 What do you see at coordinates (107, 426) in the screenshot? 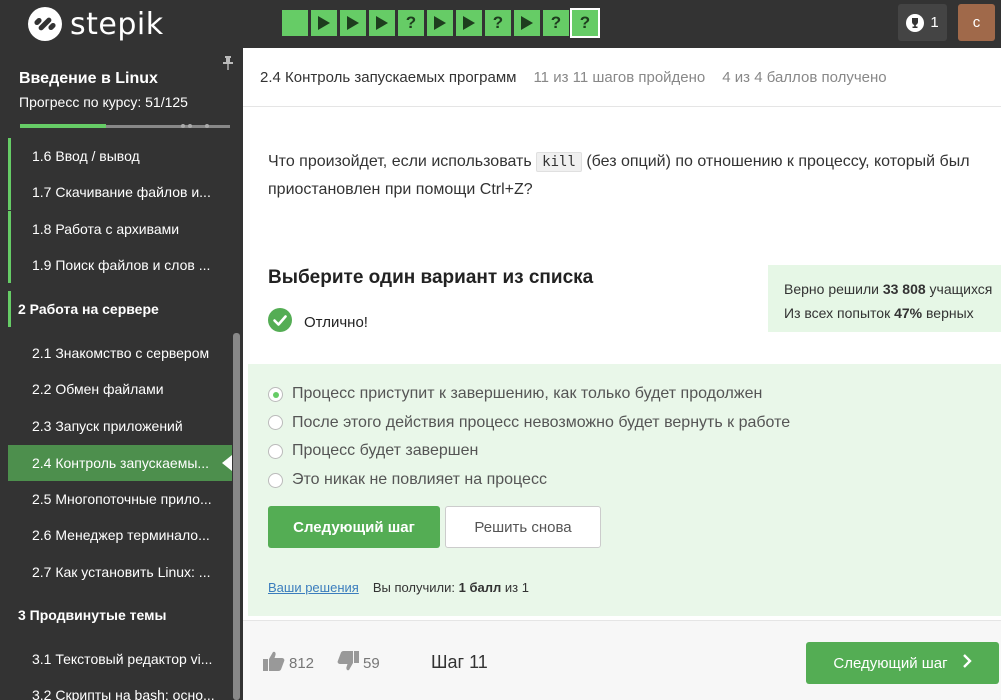
I see `sidebar-item-label: 2.3 Запуск приложений` at bounding box center [107, 426].